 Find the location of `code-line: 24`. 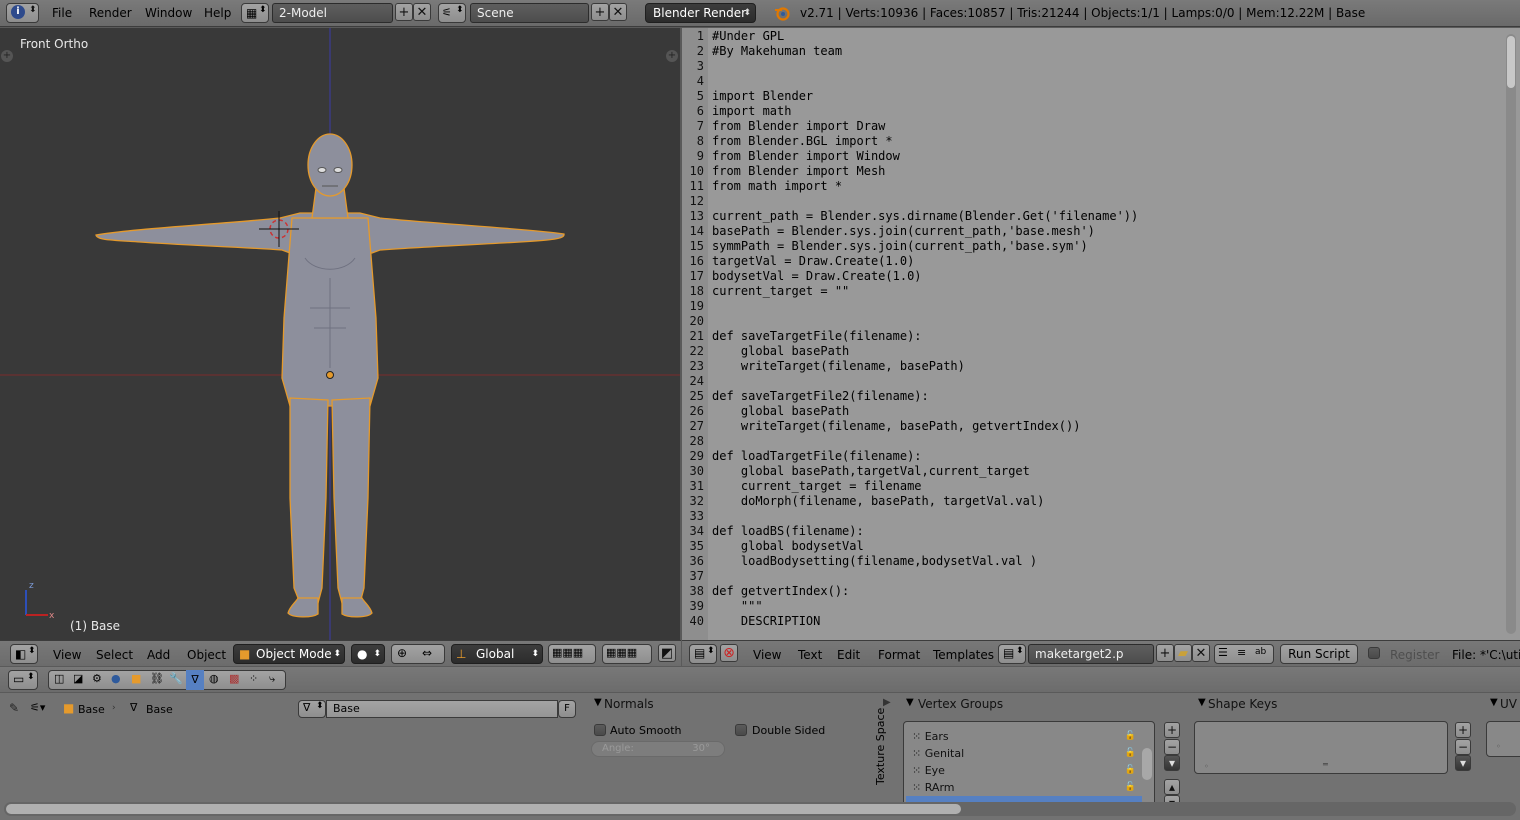

code-line: 24 is located at coordinates (1092, 381).